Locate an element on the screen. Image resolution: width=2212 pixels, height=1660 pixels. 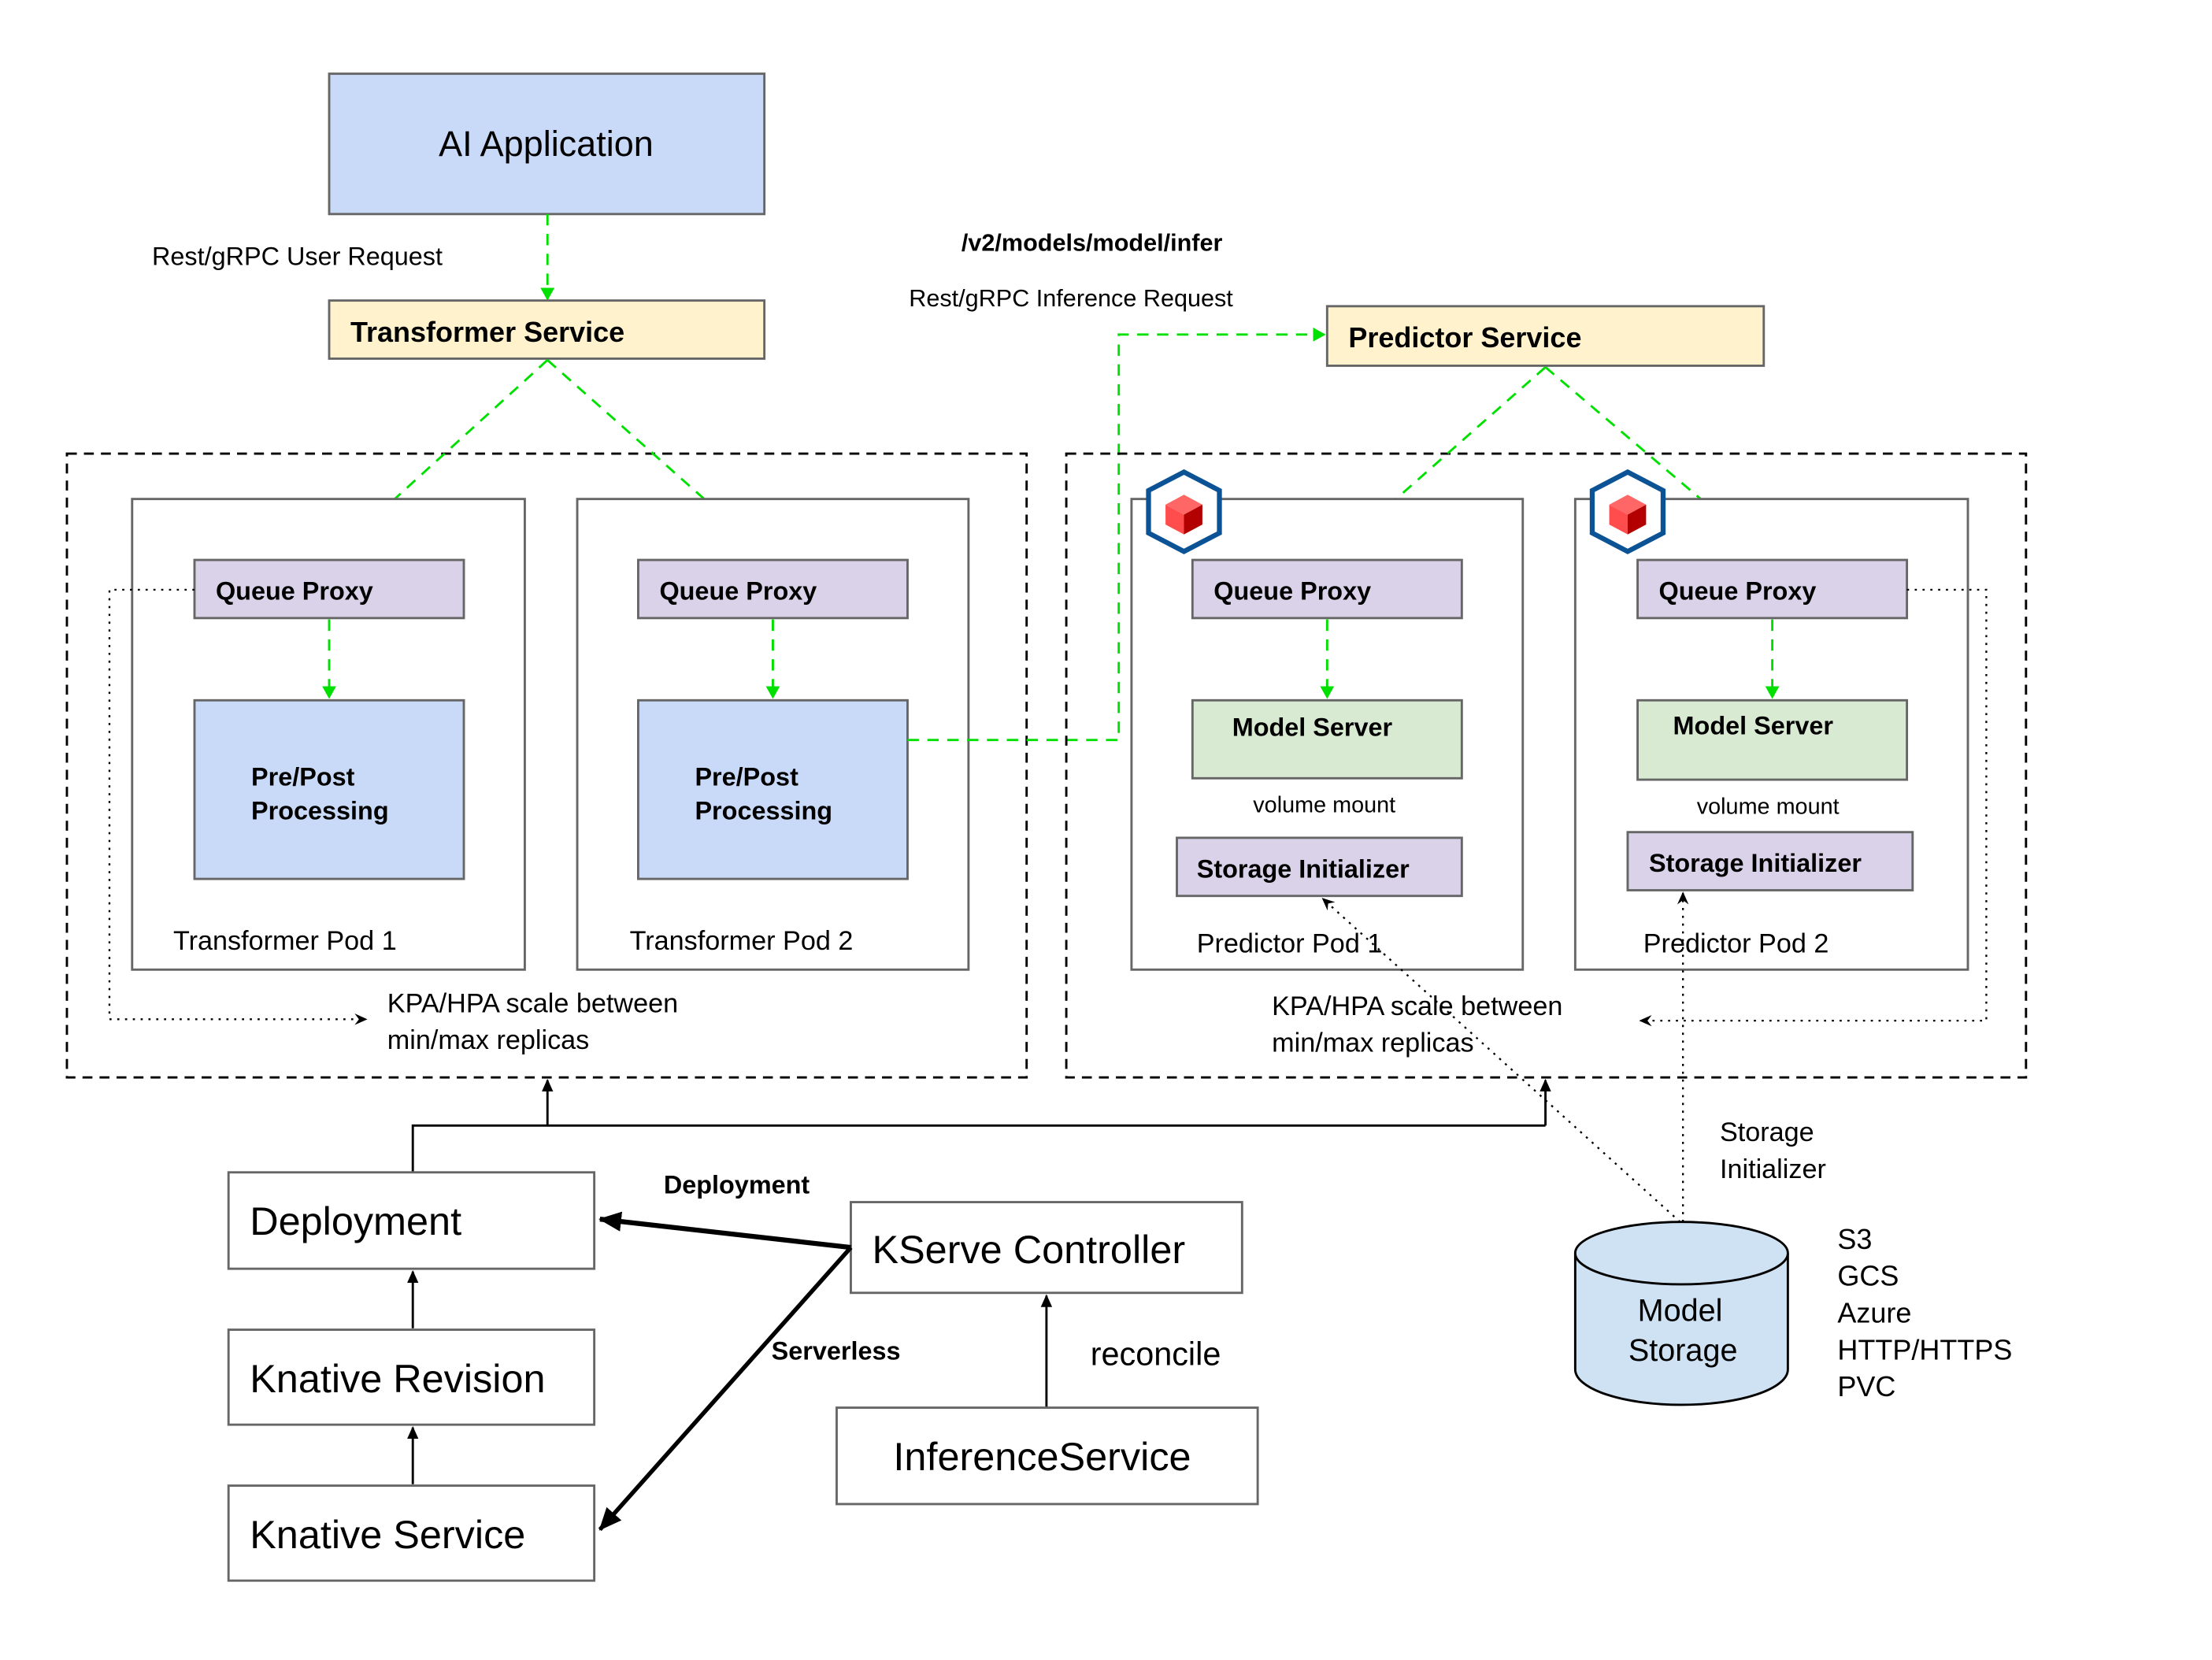
controller-to-knative-service-arrow is located at coordinates (725, 1389).